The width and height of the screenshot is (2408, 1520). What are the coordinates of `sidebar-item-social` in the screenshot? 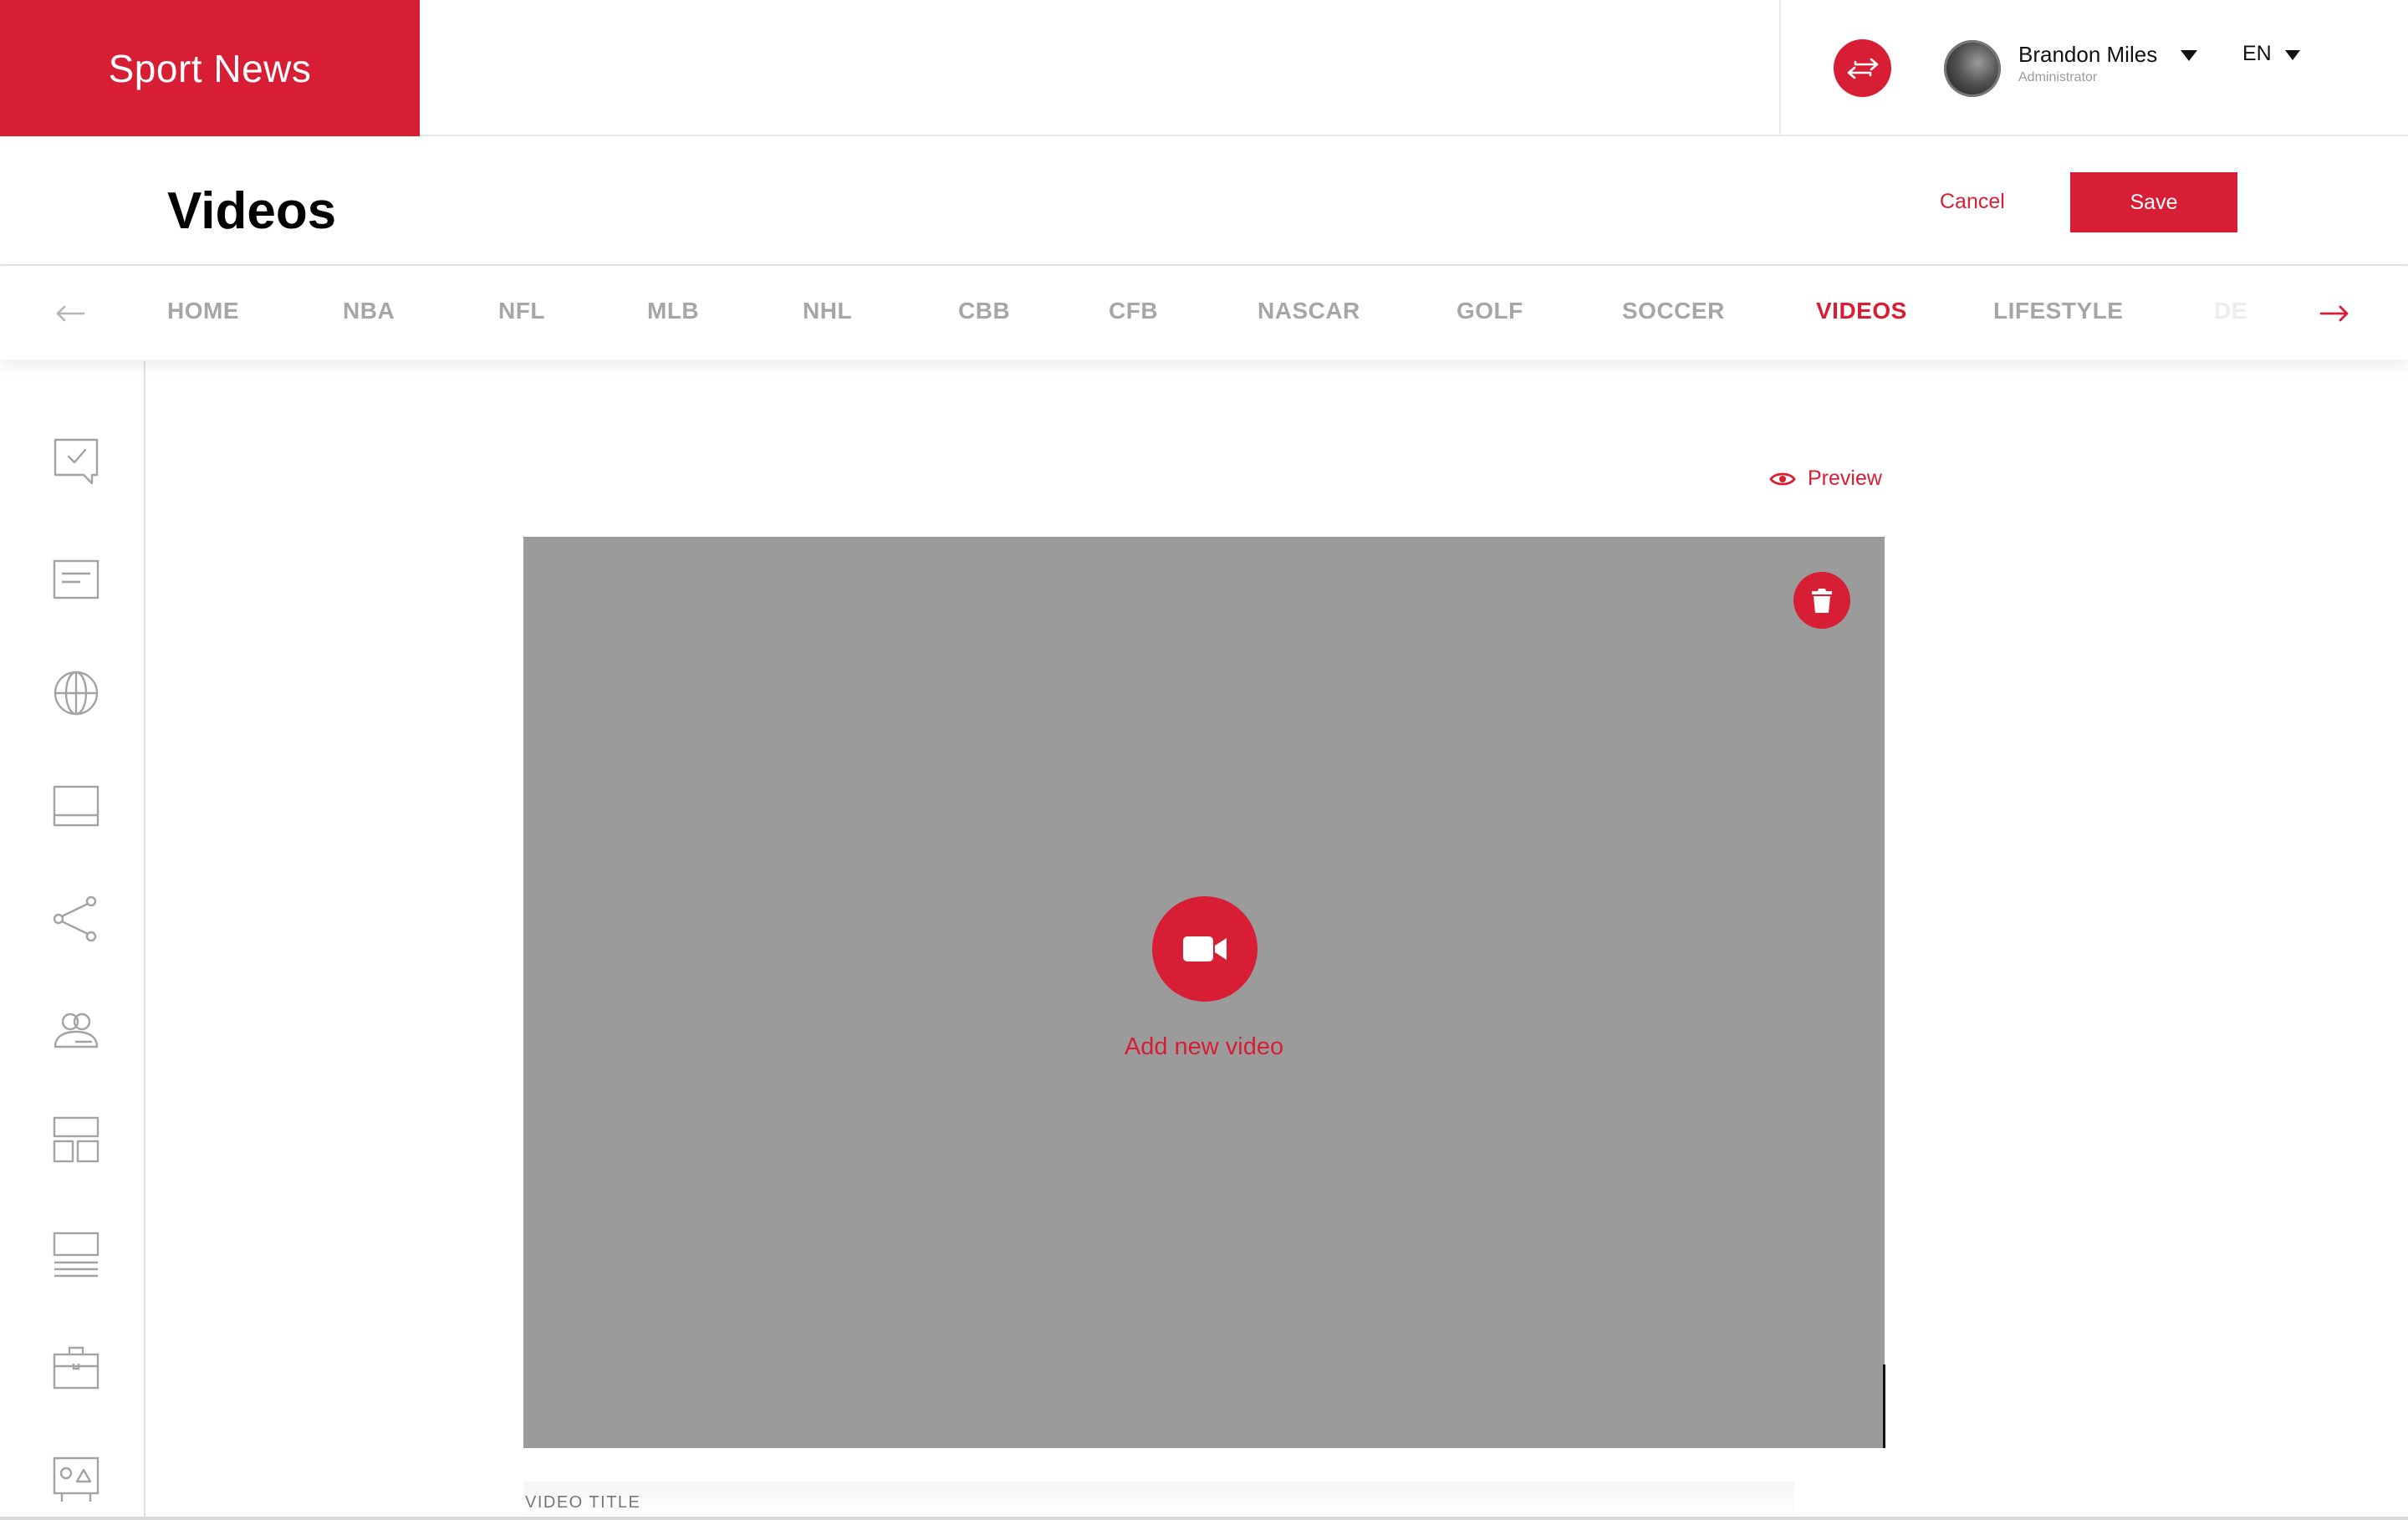 It's located at (76, 918).